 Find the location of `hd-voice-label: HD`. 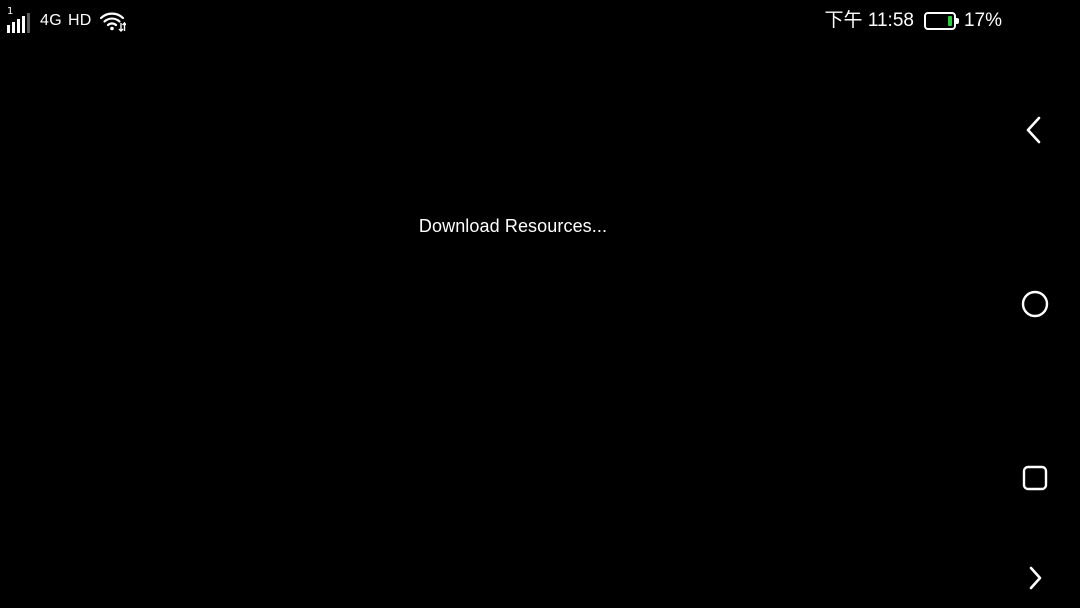

hd-voice-label: HD is located at coordinates (79, 20).